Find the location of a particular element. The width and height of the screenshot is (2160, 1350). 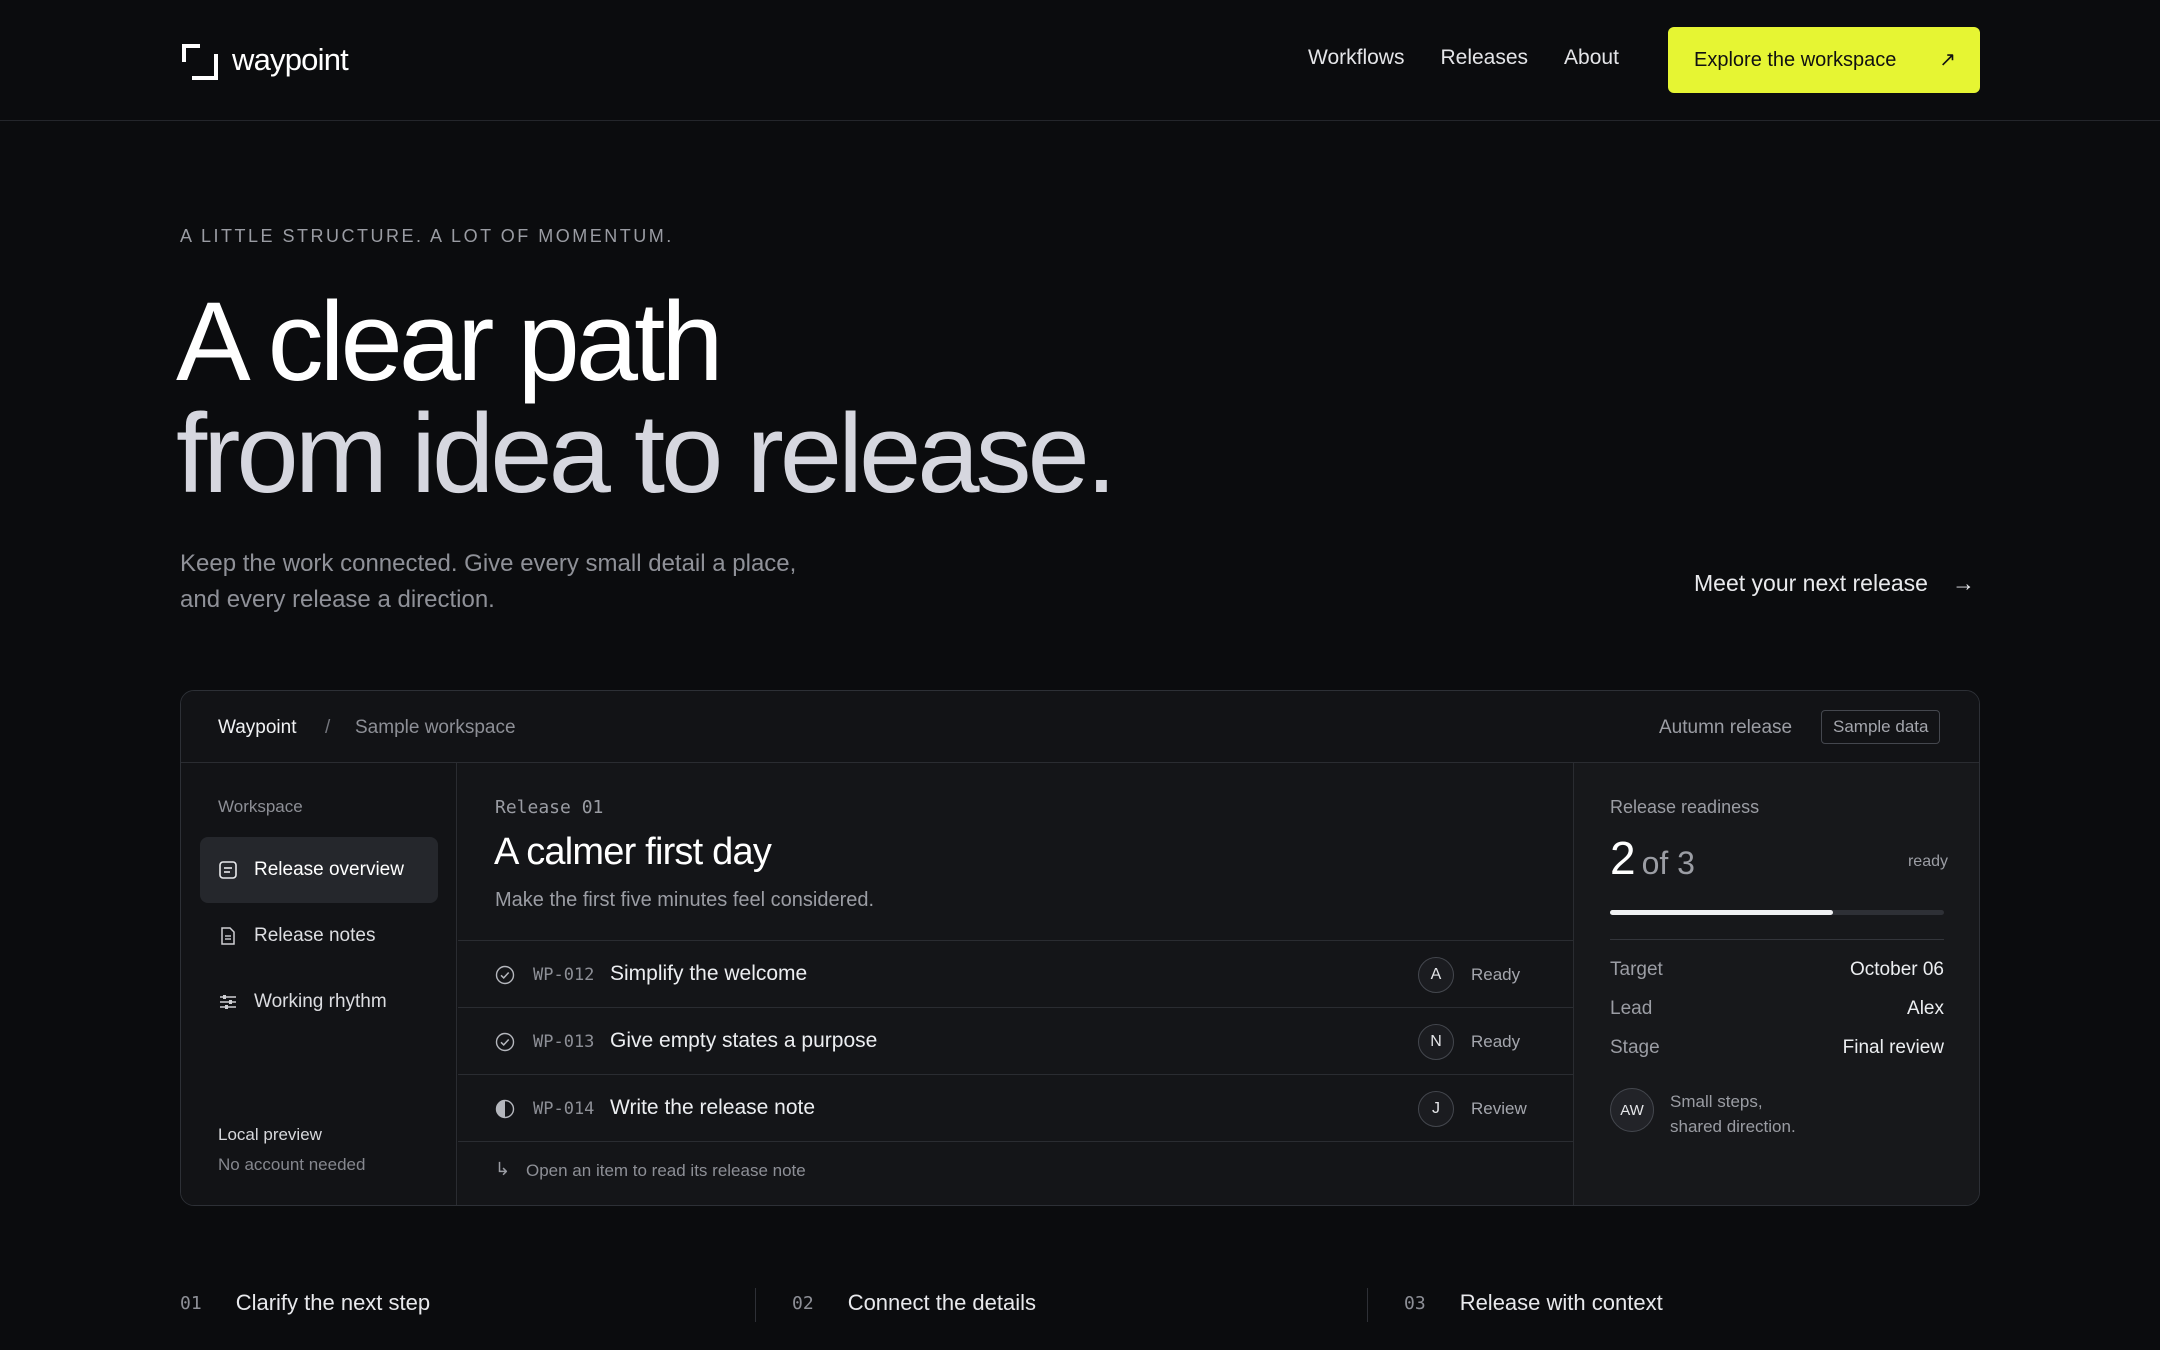

waypoint-logo-icon is located at coordinates (199, 61).